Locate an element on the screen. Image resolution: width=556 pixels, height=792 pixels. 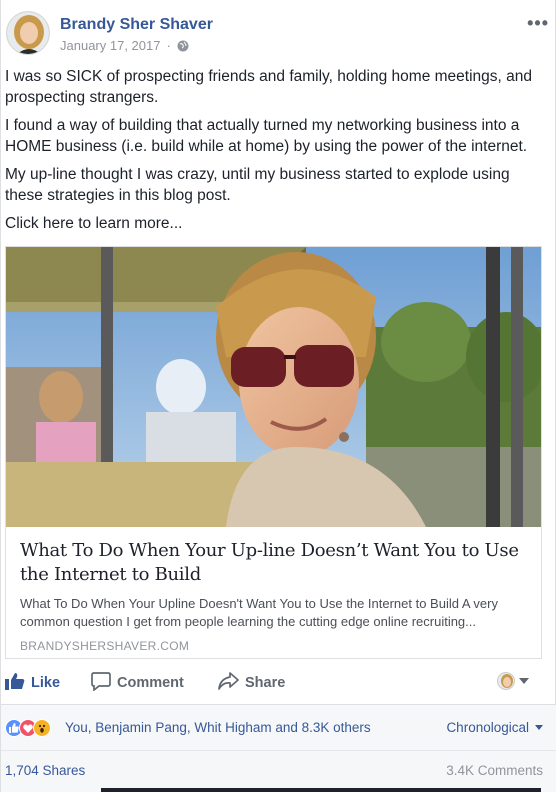
more-options-button: ••• is located at coordinates (538, 23).